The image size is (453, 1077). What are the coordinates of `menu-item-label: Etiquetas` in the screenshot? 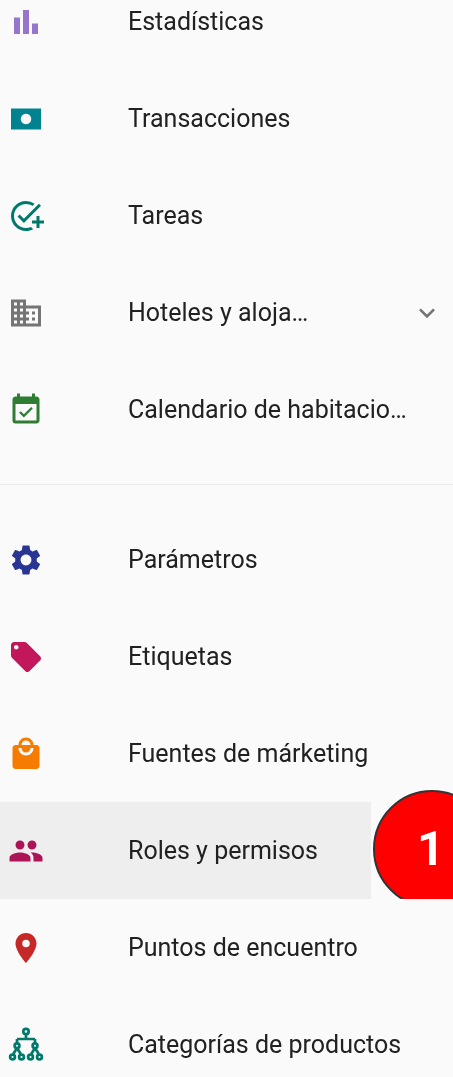 It's located at (180, 656).